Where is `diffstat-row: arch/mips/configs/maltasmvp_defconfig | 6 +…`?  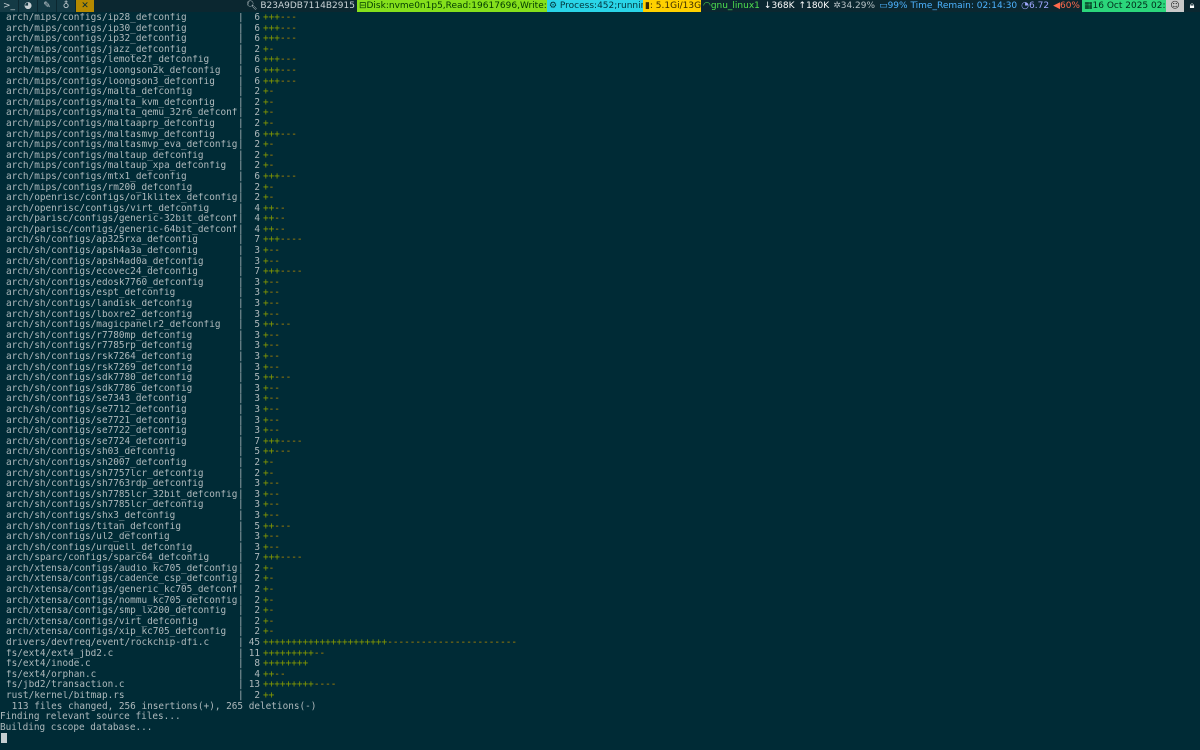
diffstat-row: arch/mips/configs/maltasmvp_defconfig | 6 +… is located at coordinates (600, 135).